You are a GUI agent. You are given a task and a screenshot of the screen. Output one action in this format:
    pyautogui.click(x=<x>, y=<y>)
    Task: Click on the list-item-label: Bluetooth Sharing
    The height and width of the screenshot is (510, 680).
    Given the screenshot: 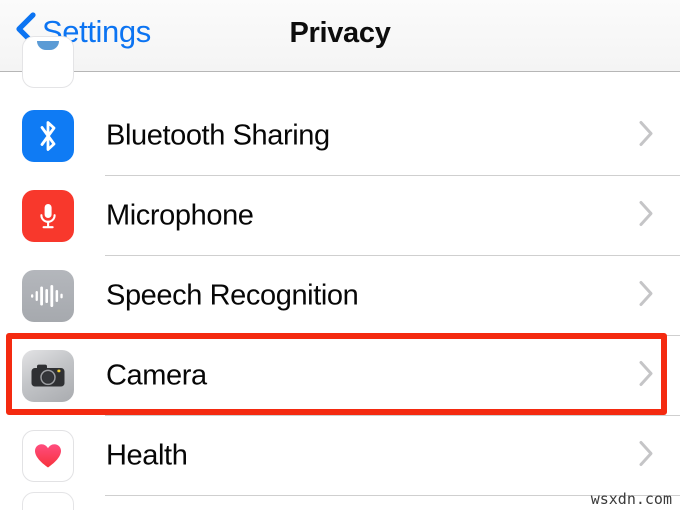 What is the action you would take?
    pyautogui.click(x=218, y=135)
    